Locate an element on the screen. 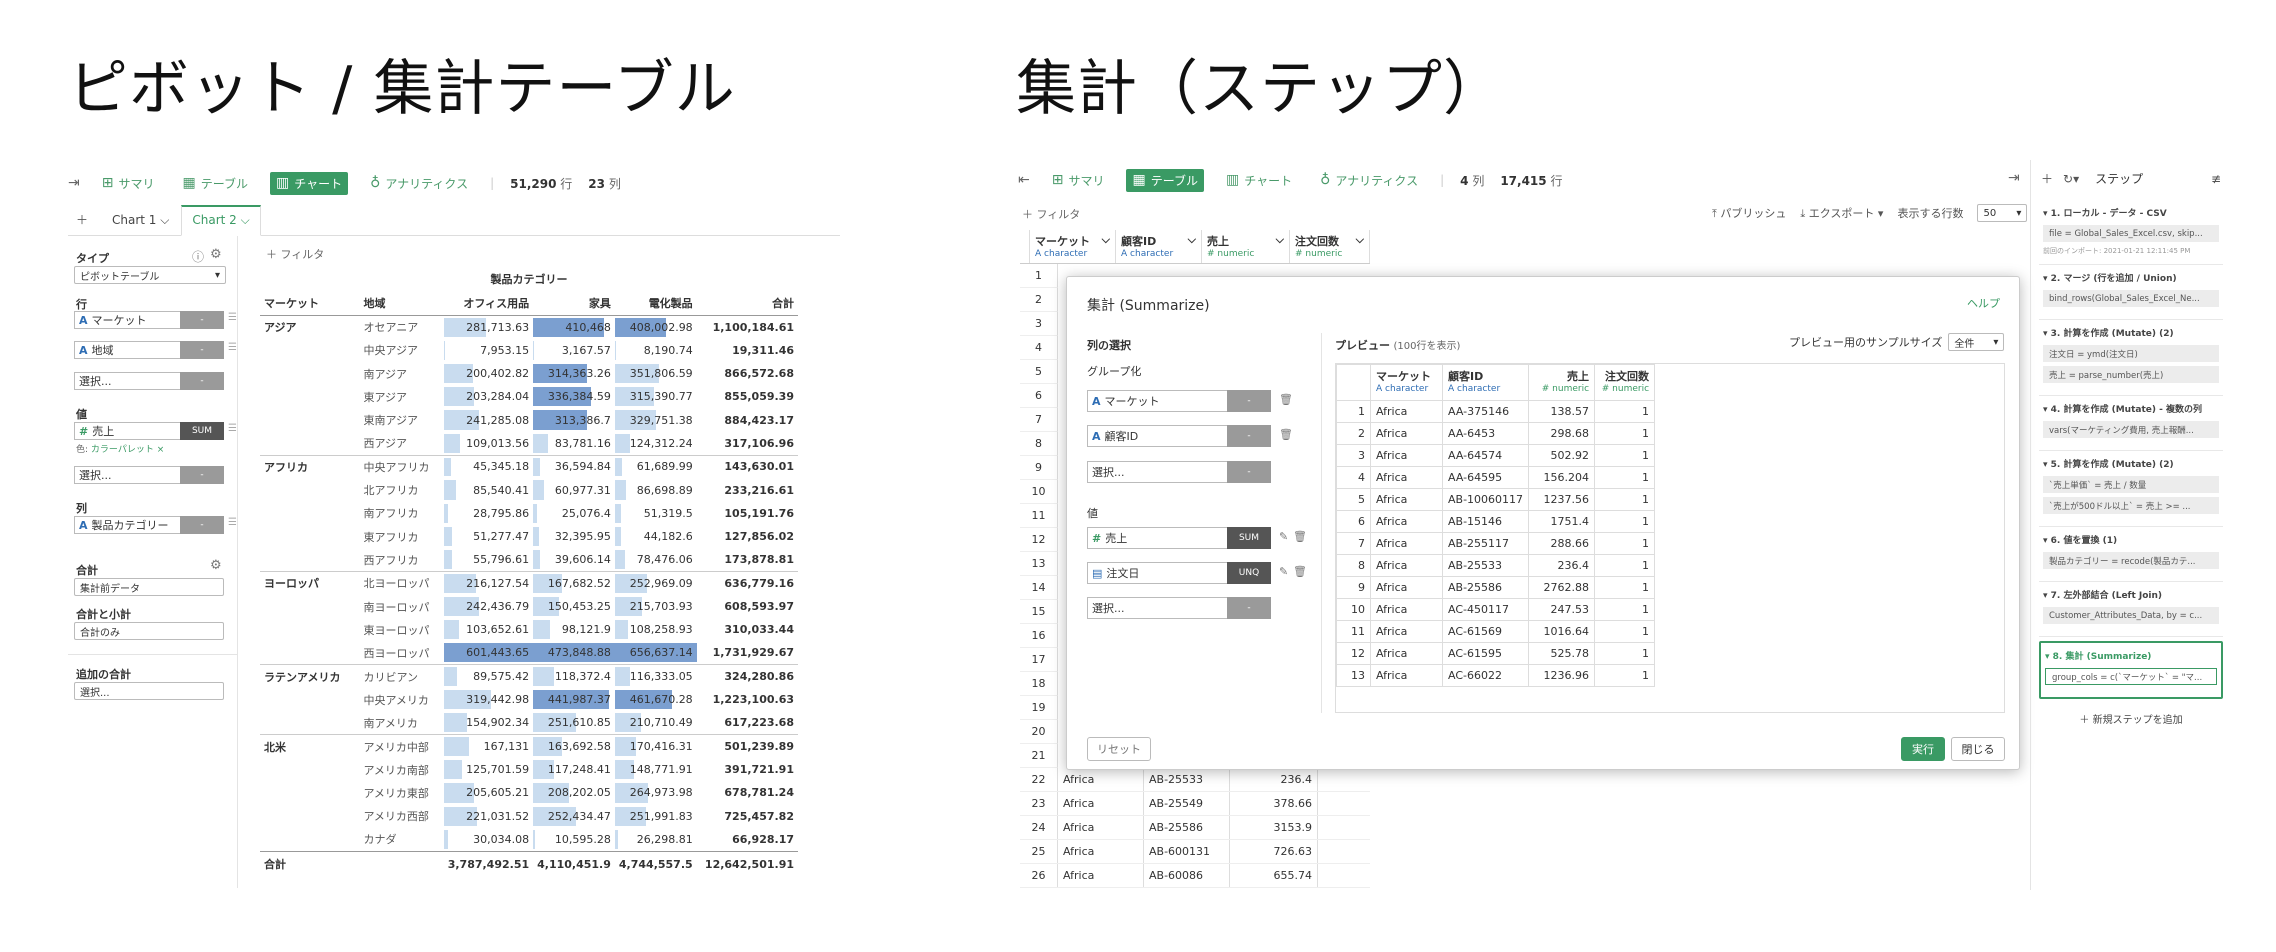 This screenshot has width=2276, height=952. group-select: 選択... - is located at coordinates (1179, 472).